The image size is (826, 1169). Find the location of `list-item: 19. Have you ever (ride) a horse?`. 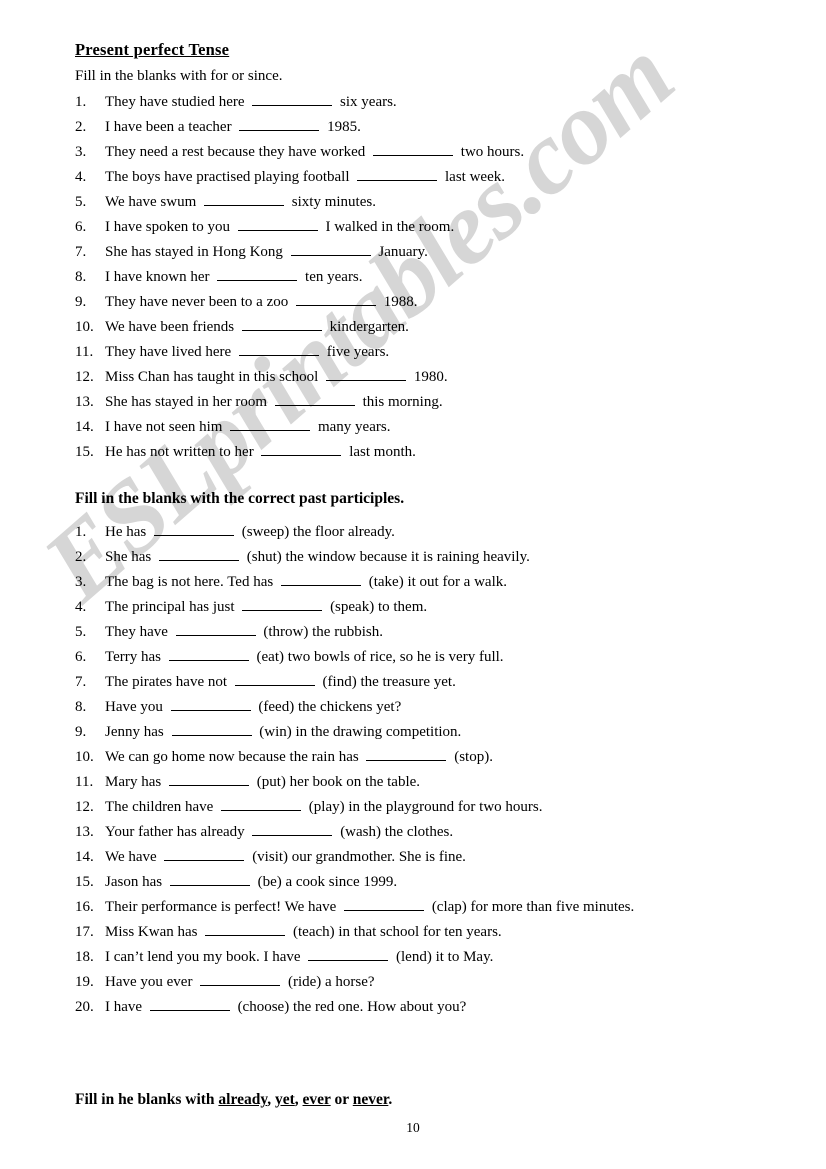

list-item: 19. Have you ever (ride) a horse? is located at coordinates (354, 982).